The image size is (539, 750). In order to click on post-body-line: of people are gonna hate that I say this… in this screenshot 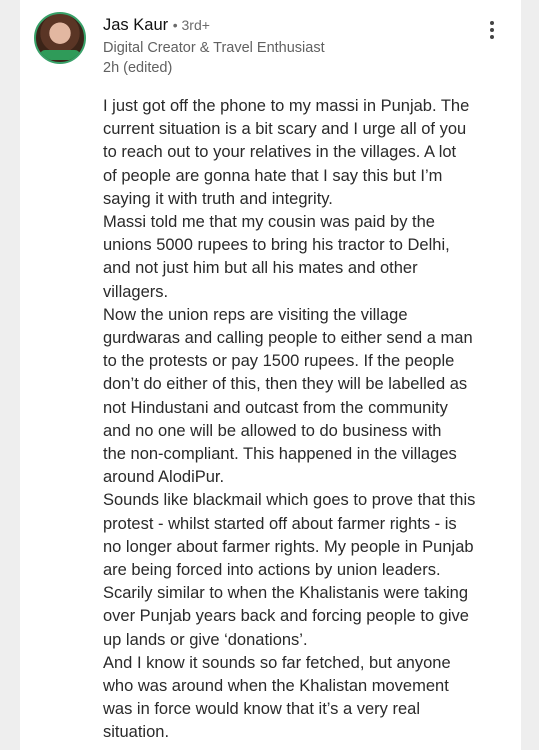, I will do `click(273, 175)`.